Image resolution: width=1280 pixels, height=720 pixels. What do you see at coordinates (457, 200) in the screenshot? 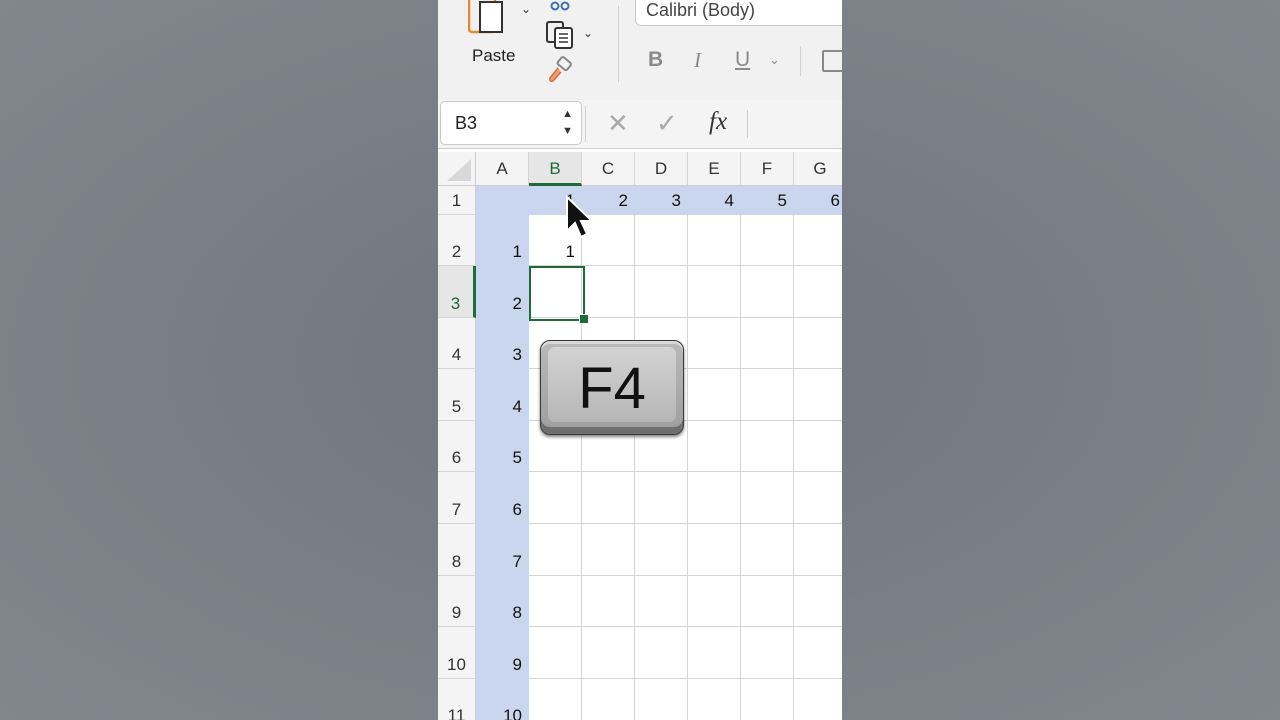
I see `row-header-1: 1` at bounding box center [457, 200].